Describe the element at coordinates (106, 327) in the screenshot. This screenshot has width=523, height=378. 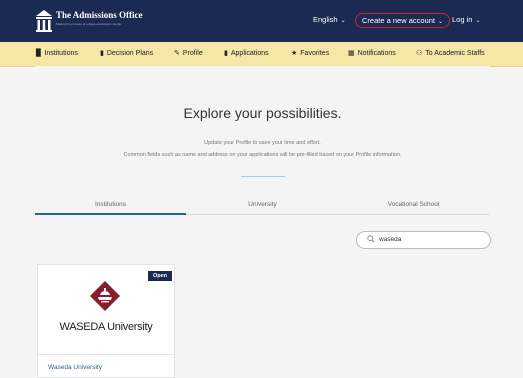
I see `university-logo-text: WASEDA University` at that location.